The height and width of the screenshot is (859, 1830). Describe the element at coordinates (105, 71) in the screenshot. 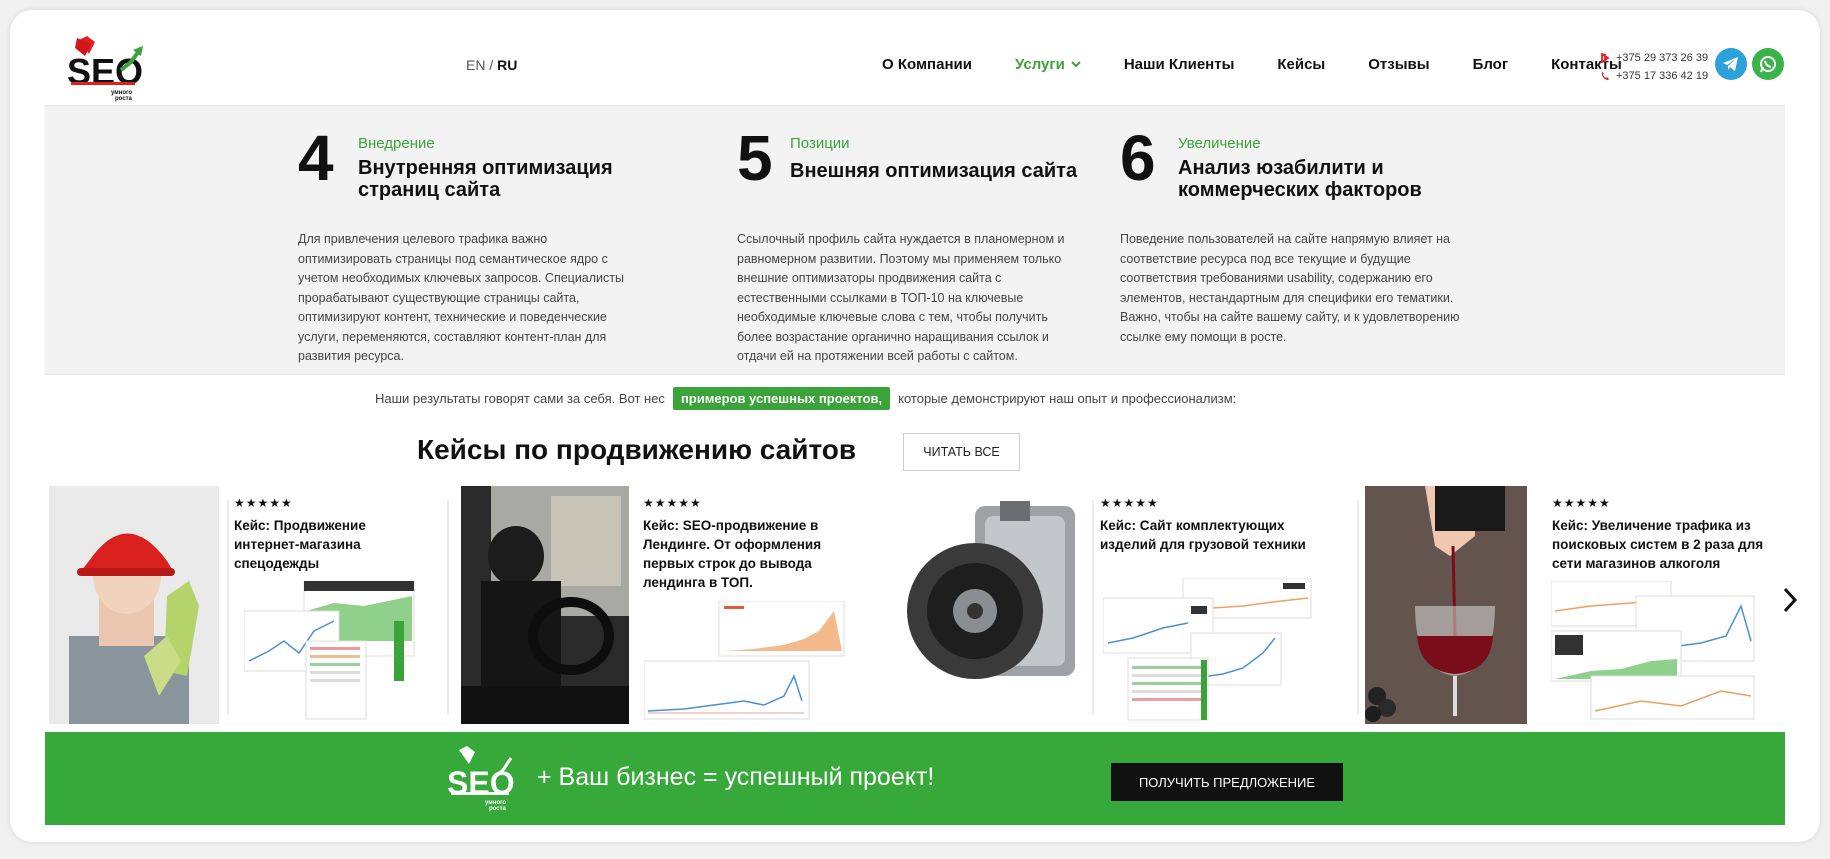

I see `svg-text: SEO` at that location.